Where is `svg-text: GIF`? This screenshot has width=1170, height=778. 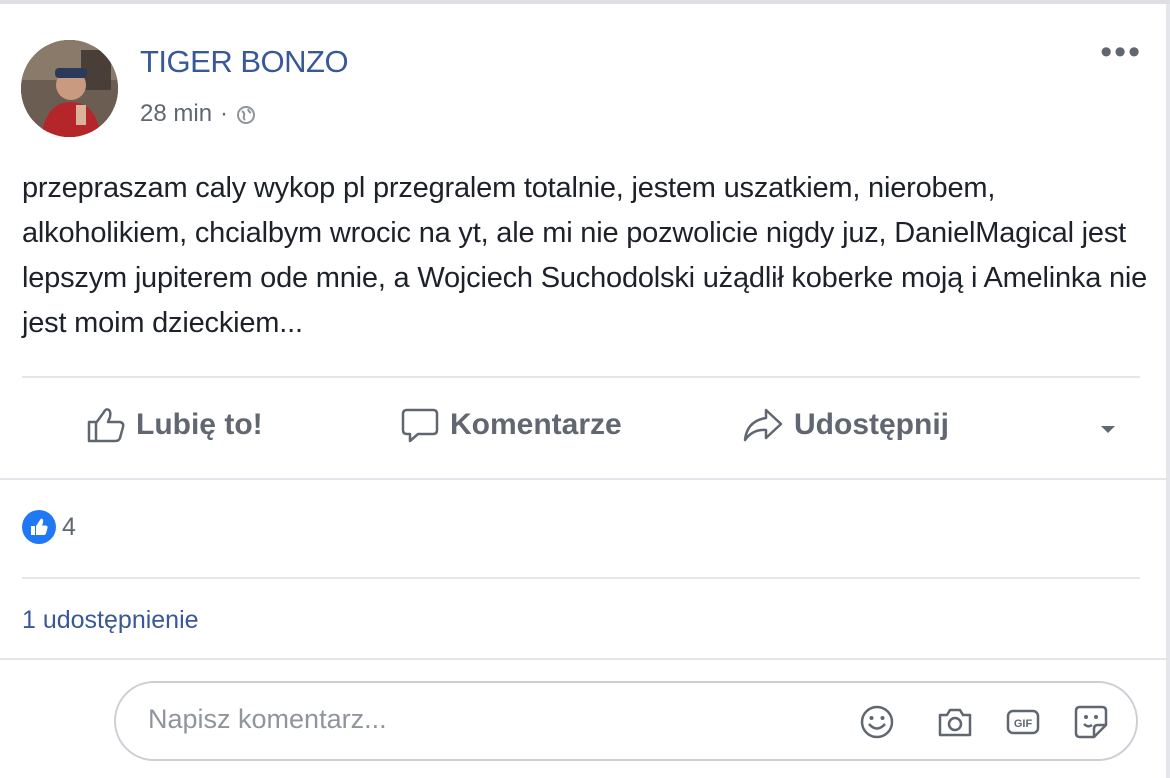
svg-text: GIF is located at coordinates (1023, 724).